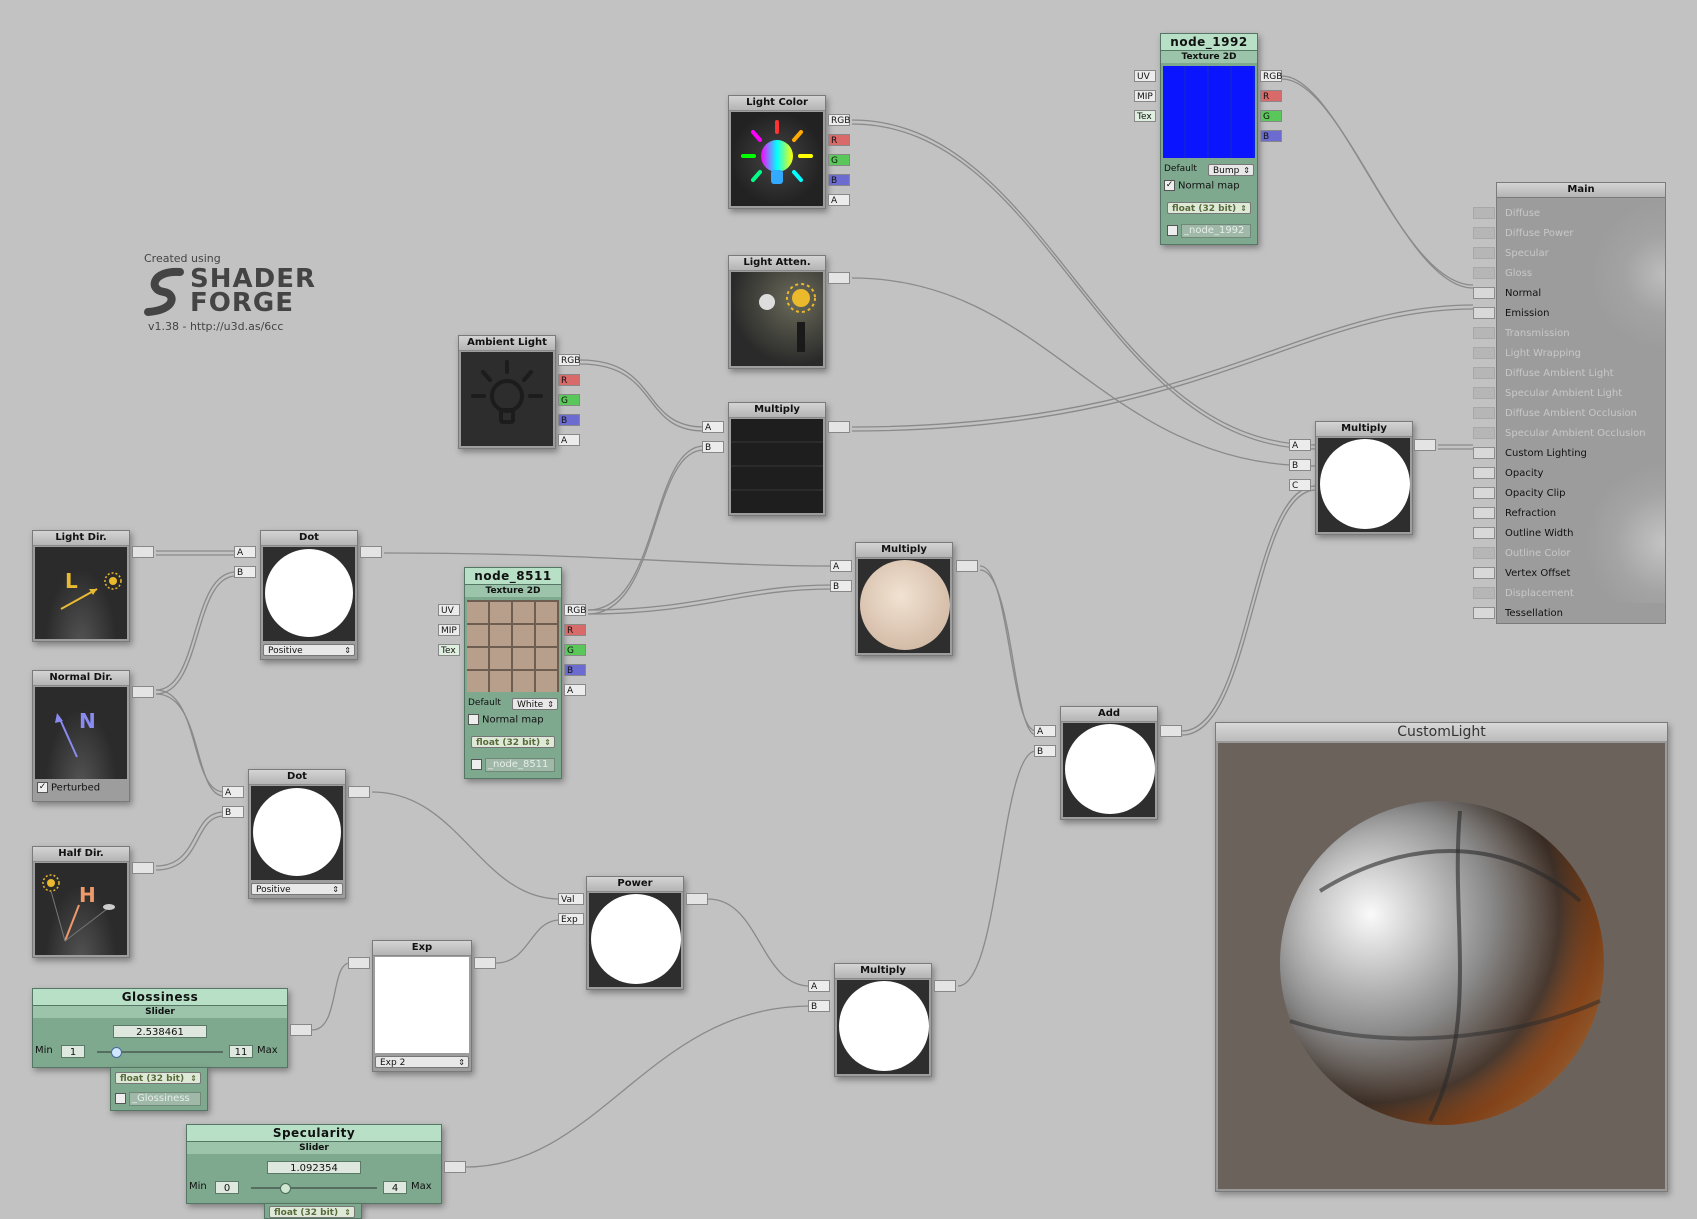 This screenshot has width=1697, height=1219. What do you see at coordinates (839, 160) in the screenshot?
I see `light-color-g-port: G` at bounding box center [839, 160].